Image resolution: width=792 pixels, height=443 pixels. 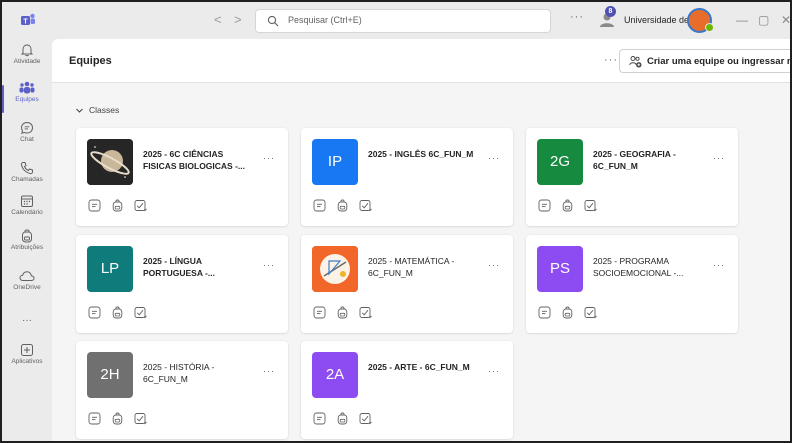 I want to click on section-toggle-classes: Classes, so click(x=97, y=110).